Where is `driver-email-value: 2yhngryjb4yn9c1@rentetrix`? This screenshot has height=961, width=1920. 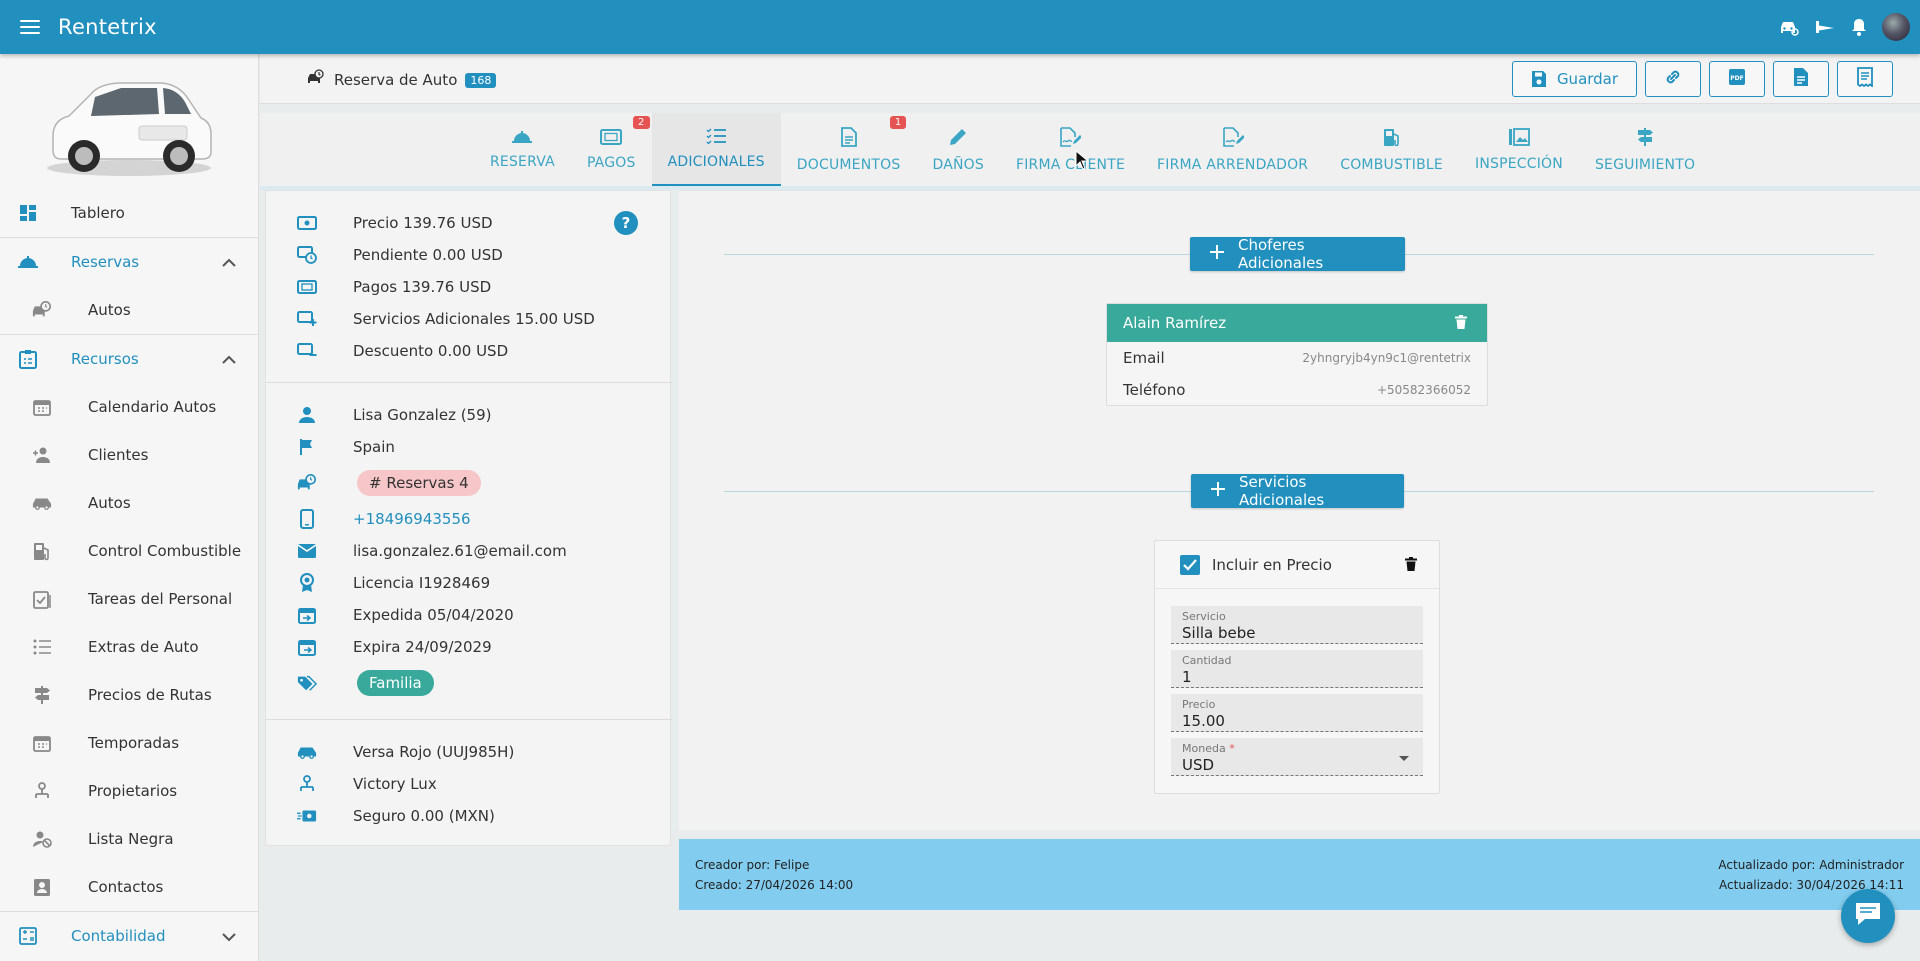
driver-email-value: 2yhngryjb4yn9c1@rentetrix is located at coordinates (1386, 358).